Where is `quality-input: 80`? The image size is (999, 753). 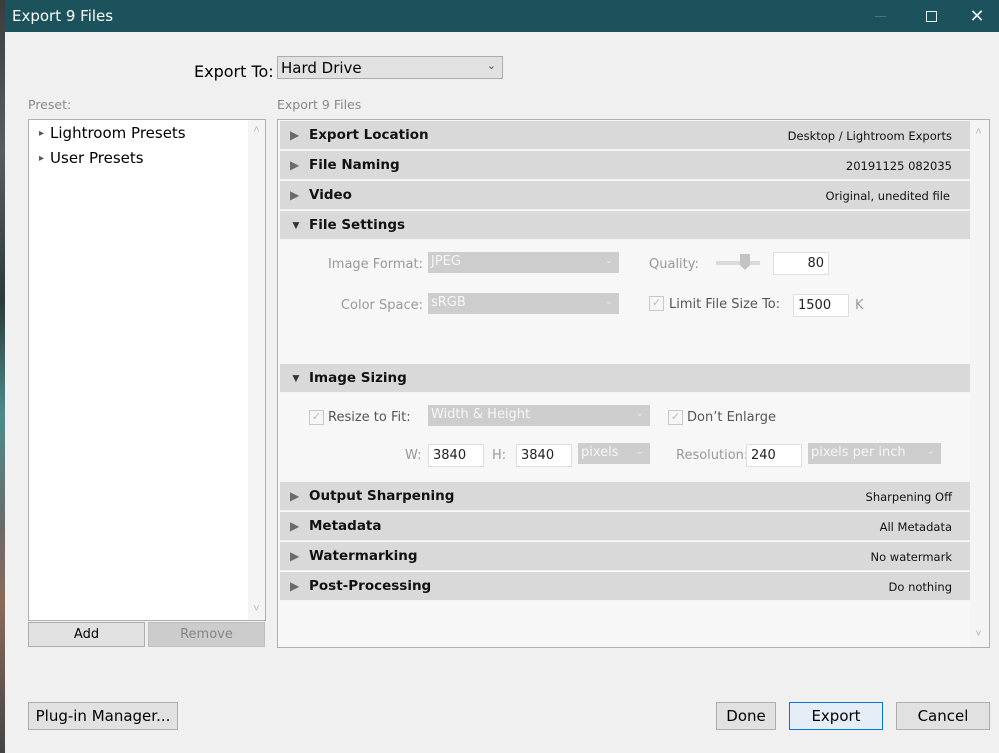
quality-input: 80 is located at coordinates (801, 263).